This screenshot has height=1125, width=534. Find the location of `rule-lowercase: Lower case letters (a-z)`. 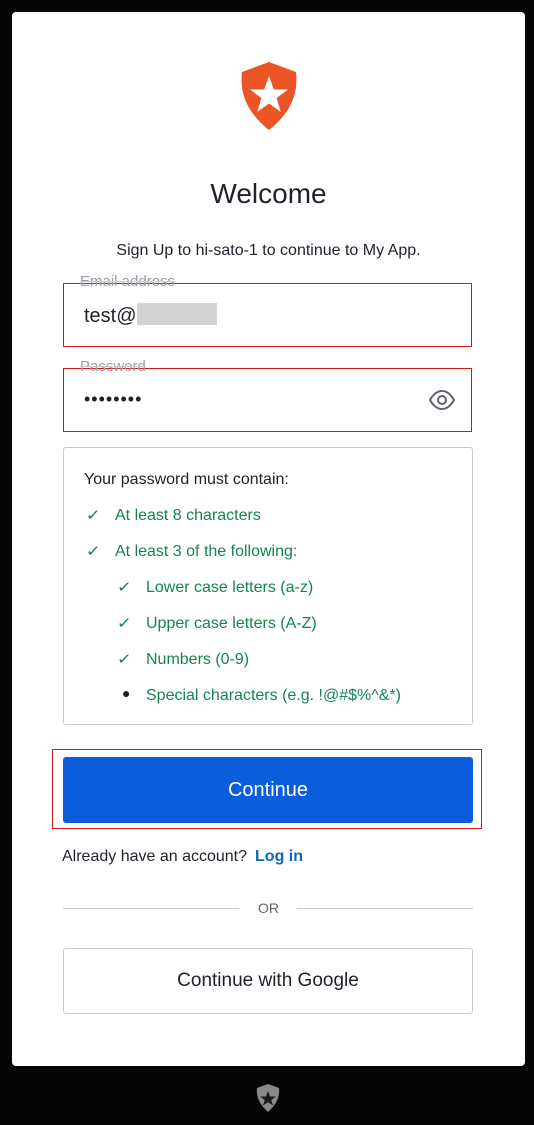

rule-lowercase: Lower case letters (a-z) is located at coordinates (230, 587).